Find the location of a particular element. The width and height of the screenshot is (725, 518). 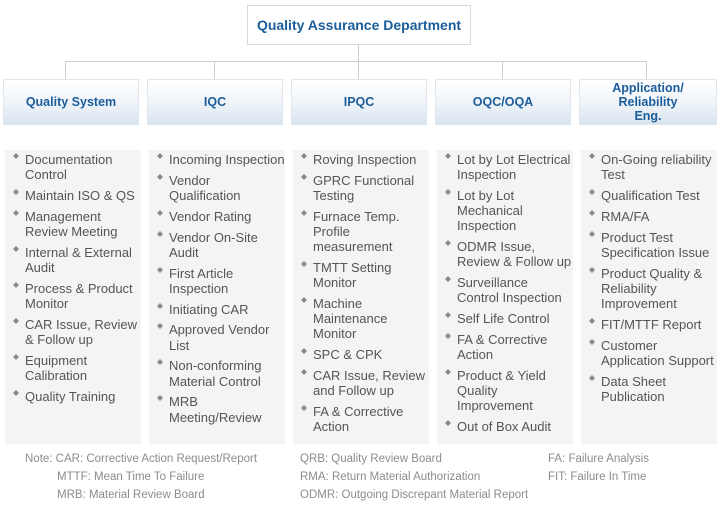

list-item-label: Documentation Control is located at coordinates (69, 167).